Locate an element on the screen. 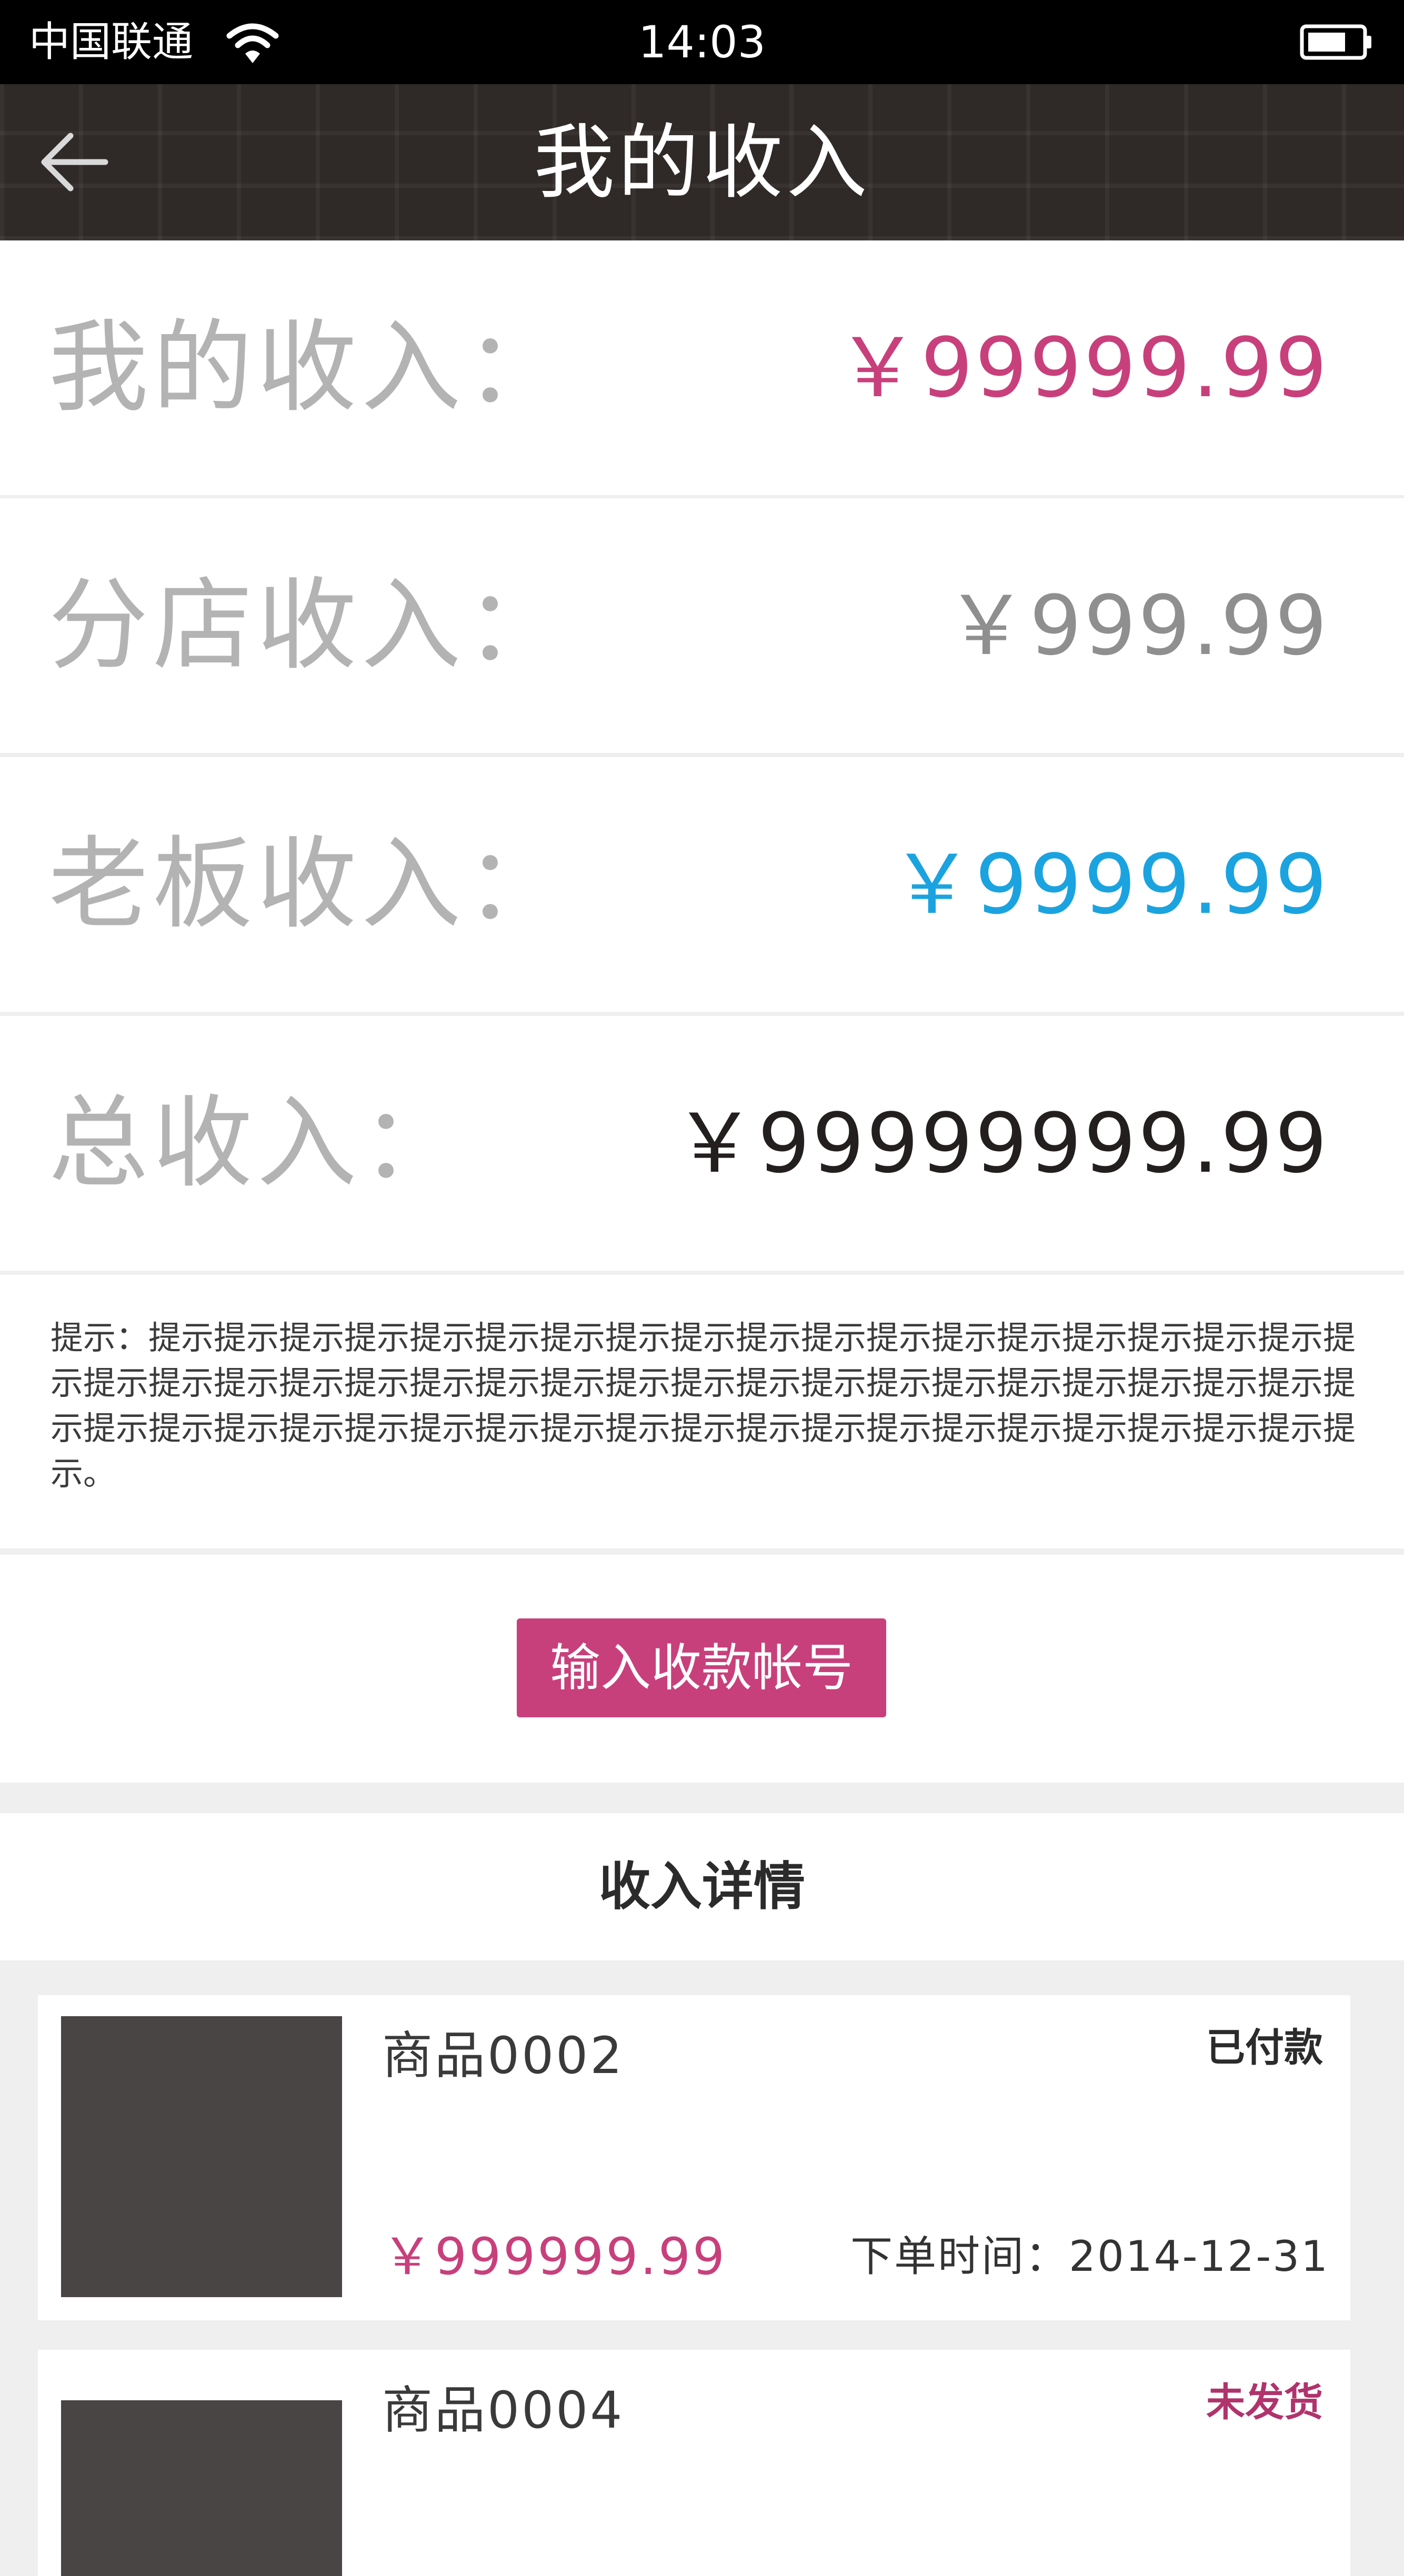 This screenshot has width=1404, height=2576. income-details-title: 收入详情 is located at coordinates (702, 1887).